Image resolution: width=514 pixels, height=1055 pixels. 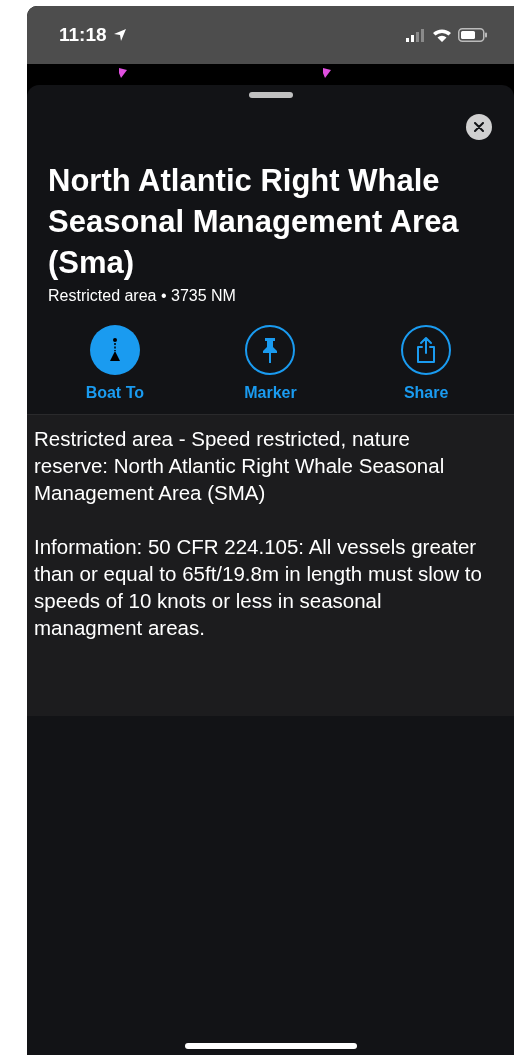 What do you see at coordinates (114, 393) in the screenshot?
I see `action-label: Boat To` at bounding box center [114, 393].